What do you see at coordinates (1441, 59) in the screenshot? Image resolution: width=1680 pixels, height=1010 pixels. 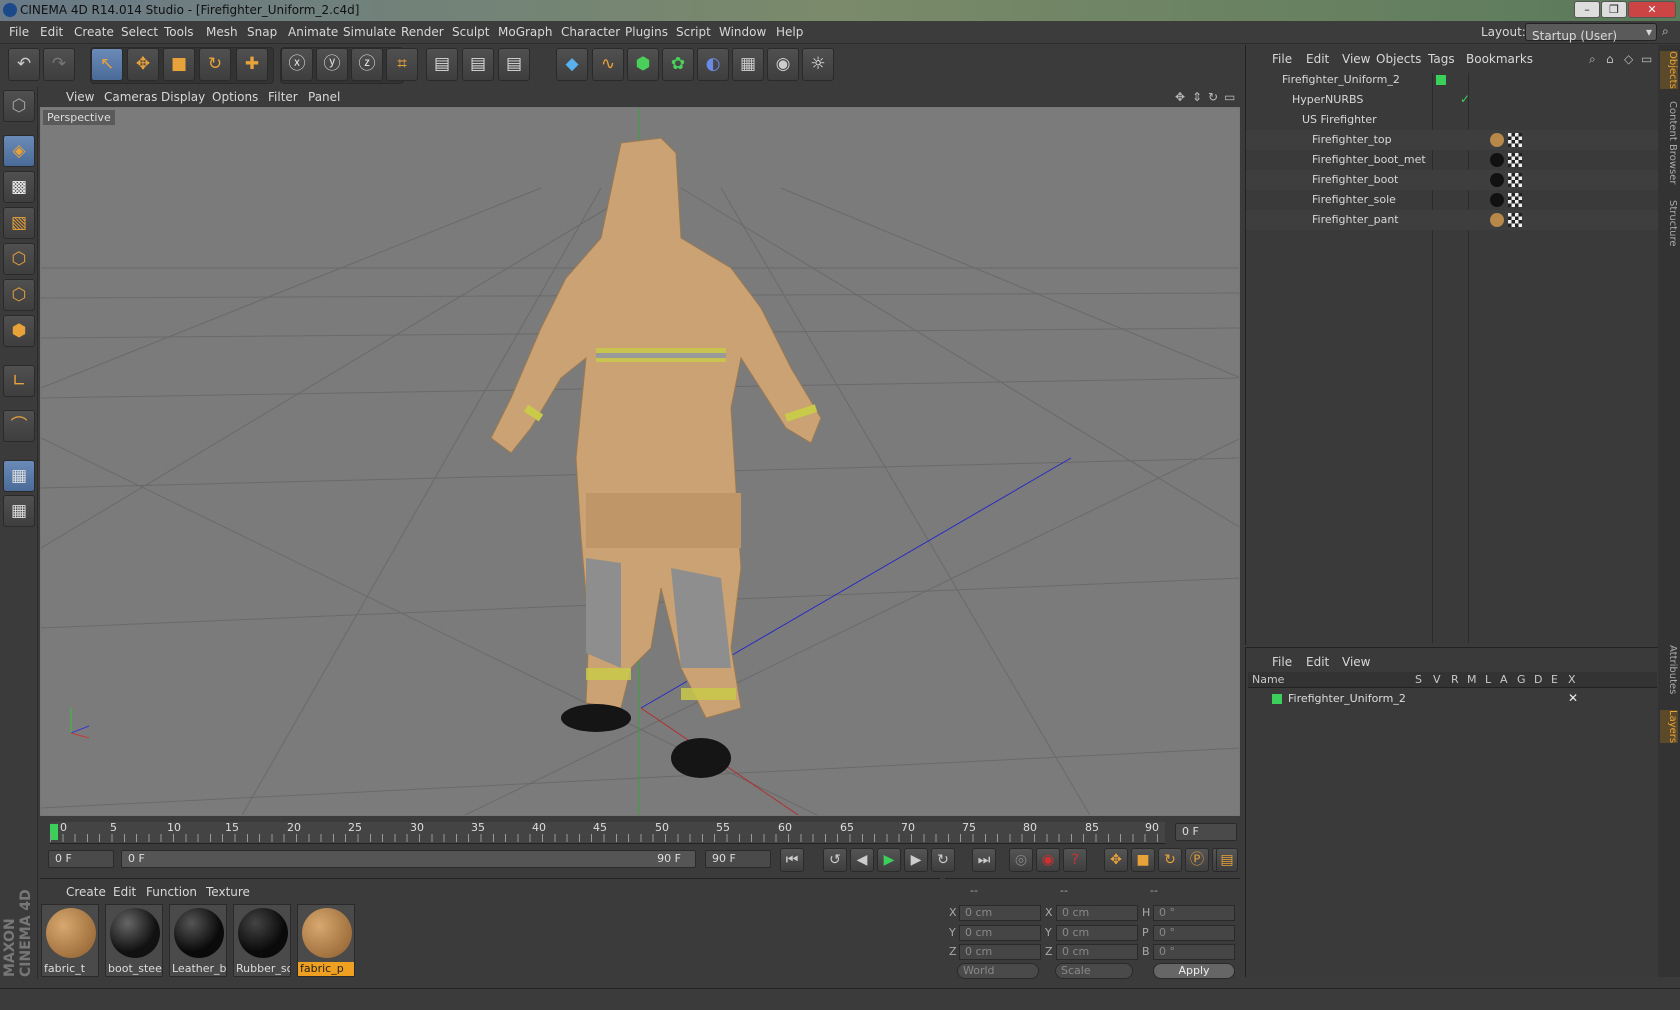 I see `obj-menu-tags: Tags` at bounding box center [1441, 59].